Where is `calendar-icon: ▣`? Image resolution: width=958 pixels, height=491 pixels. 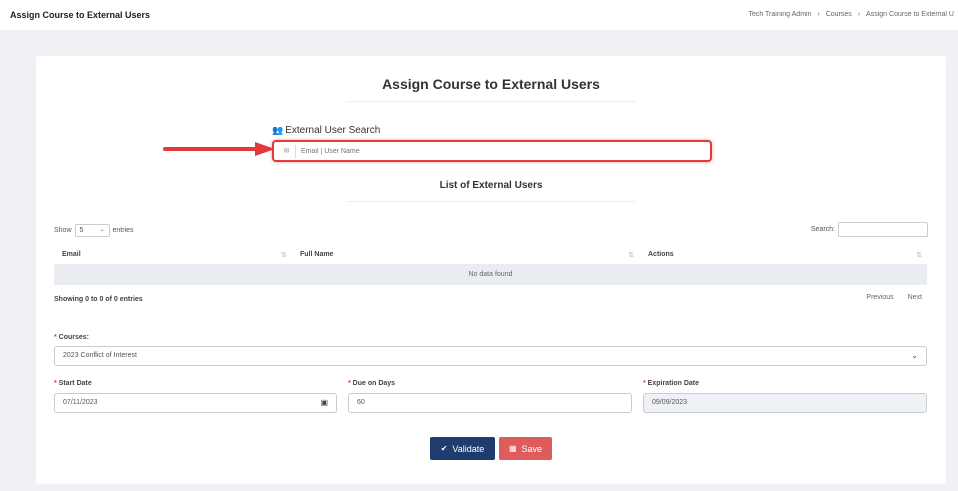 calendar-icon: ▣ is located at coordinates (324, 403).